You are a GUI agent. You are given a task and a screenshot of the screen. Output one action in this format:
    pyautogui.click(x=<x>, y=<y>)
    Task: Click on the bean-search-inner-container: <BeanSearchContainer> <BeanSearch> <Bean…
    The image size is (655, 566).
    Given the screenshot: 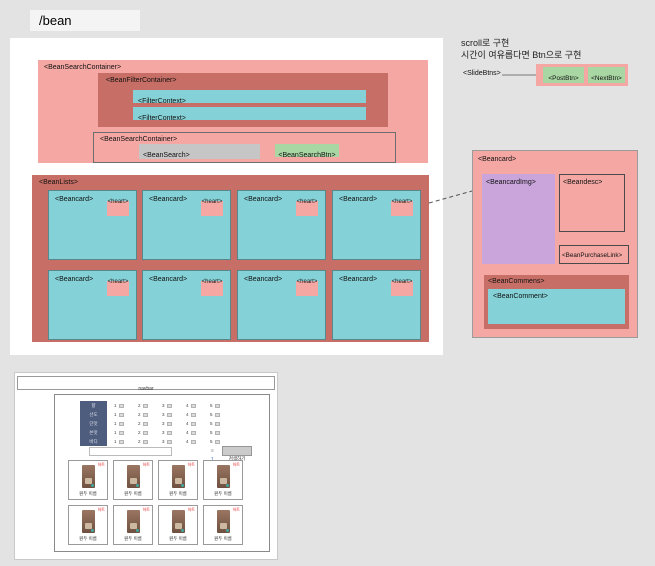 What is the action you would take?
    pyautogui.click(x=244, y=147)
    